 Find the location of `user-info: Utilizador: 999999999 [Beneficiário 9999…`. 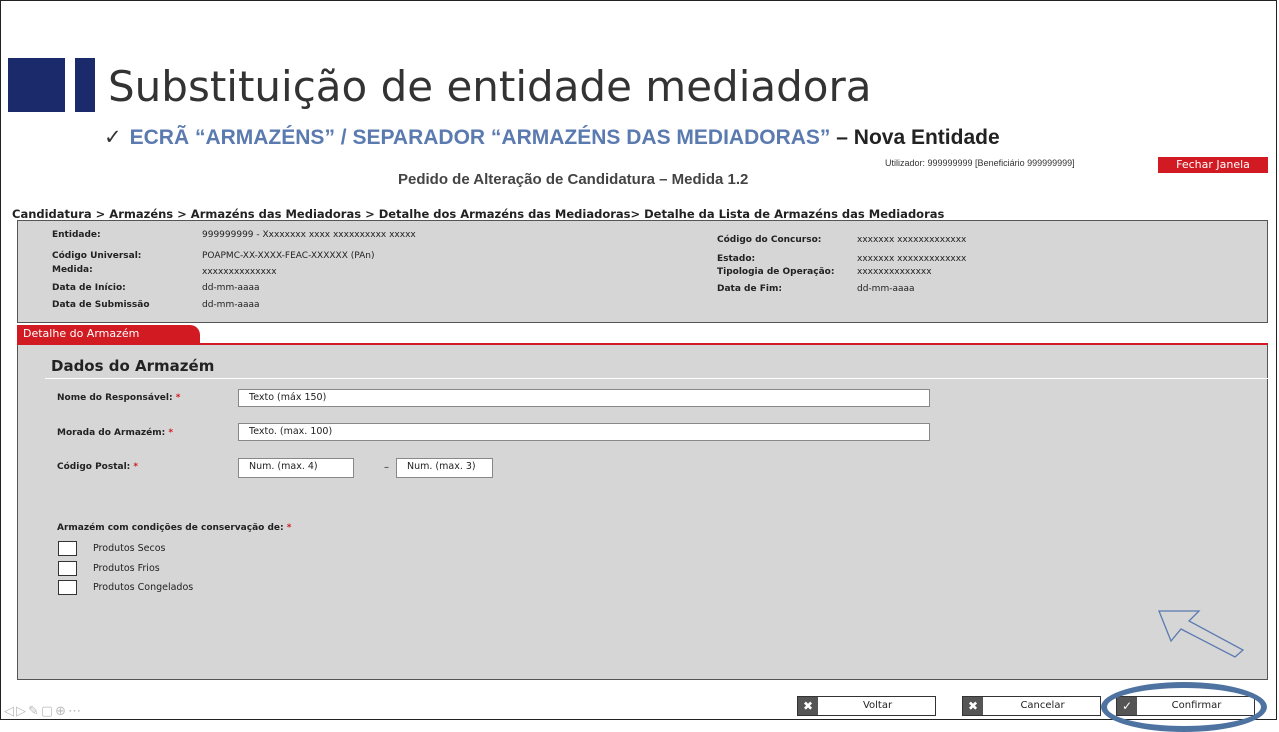

user-info: Utilizador: 999999999 [Beneficiário 9999… is located at coordinates (980, 163).